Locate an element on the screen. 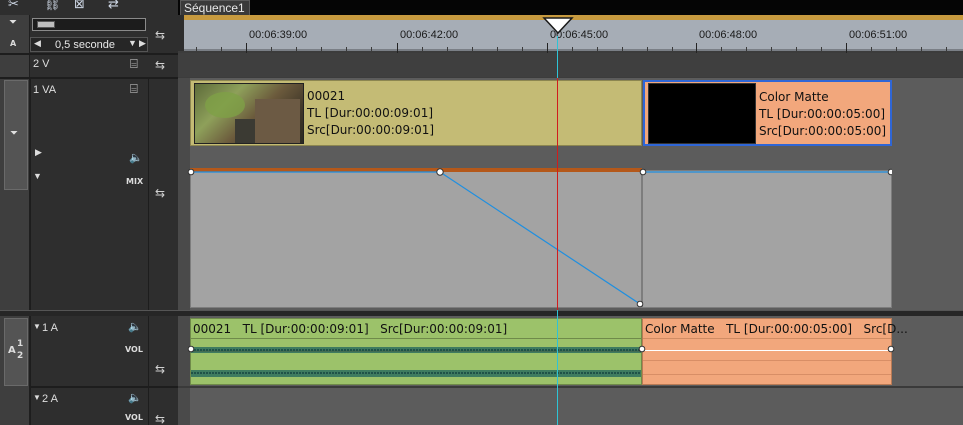 Image resolution: width=963 pixels, height=425 pixels. ruler-timecode: 00:06:39:00 is located at coordinates (278, 35).